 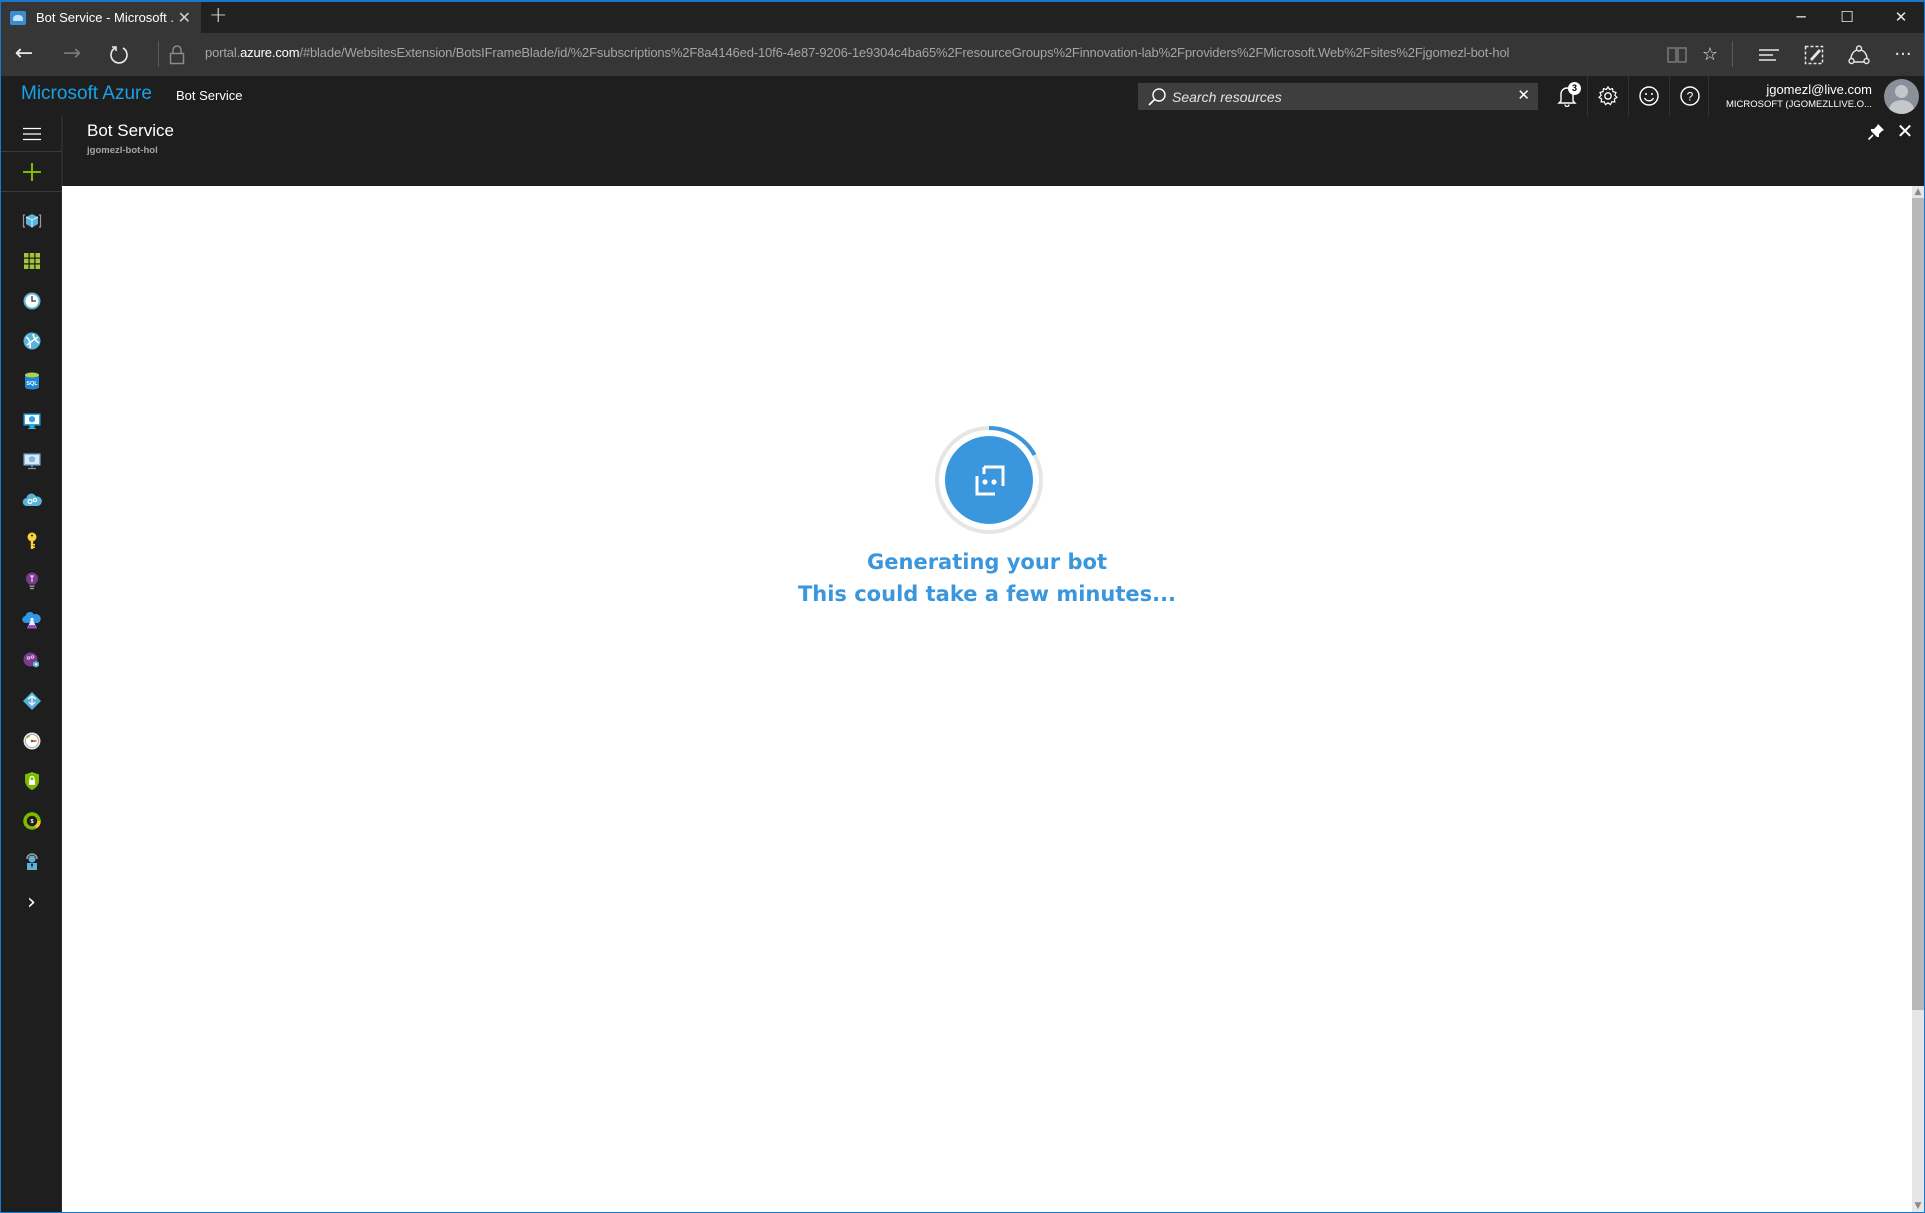 I want to click on cube-icon, so click(x=31, y=221).